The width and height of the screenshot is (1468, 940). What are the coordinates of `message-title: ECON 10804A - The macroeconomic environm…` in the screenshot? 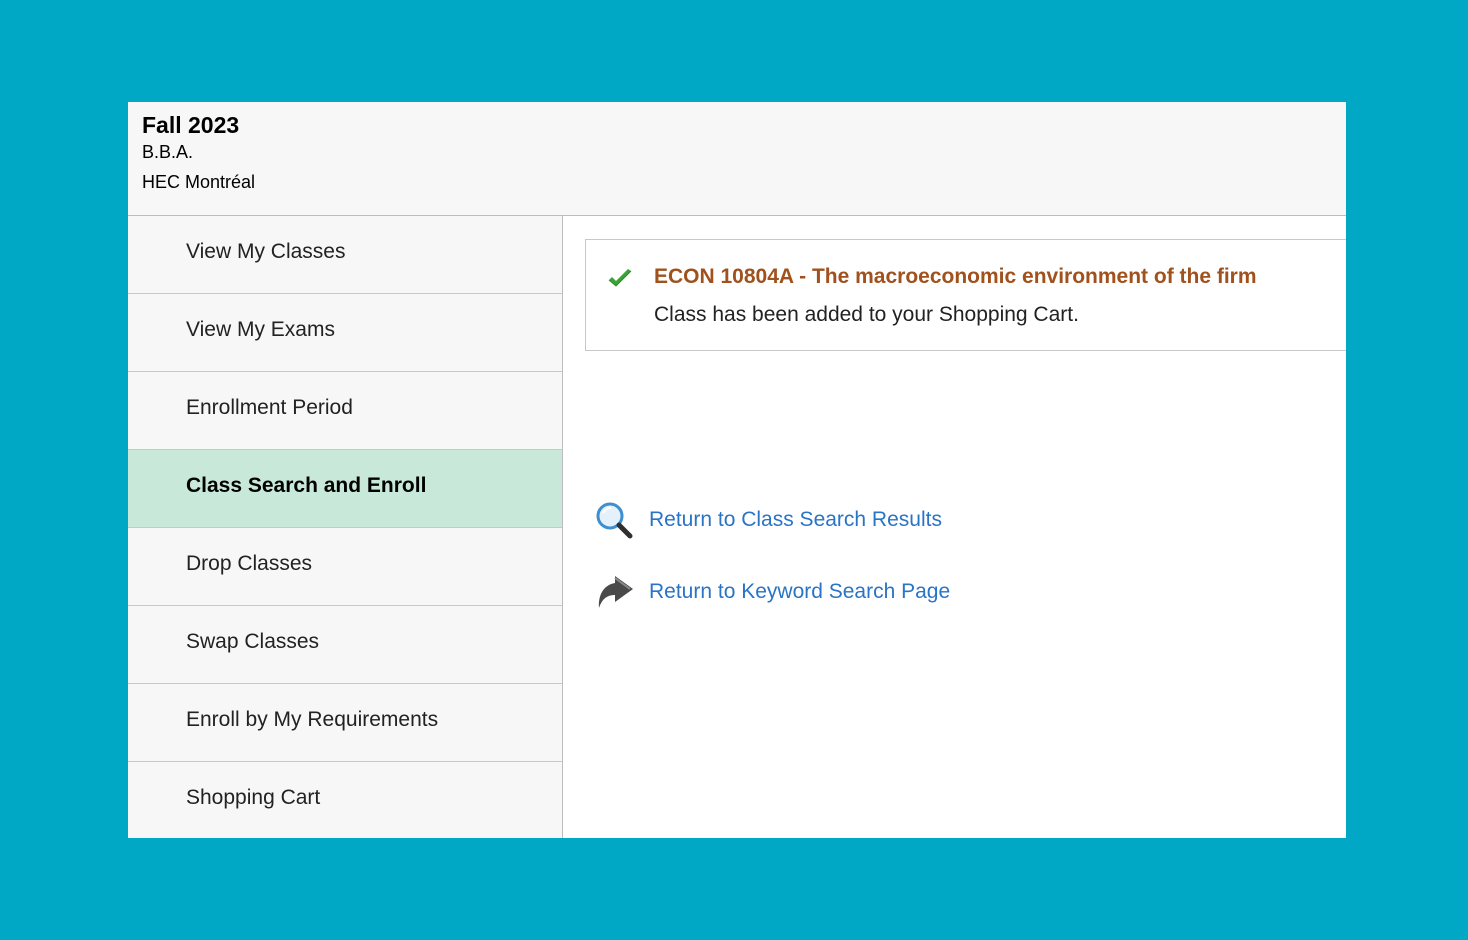 It's located at (955, 276).